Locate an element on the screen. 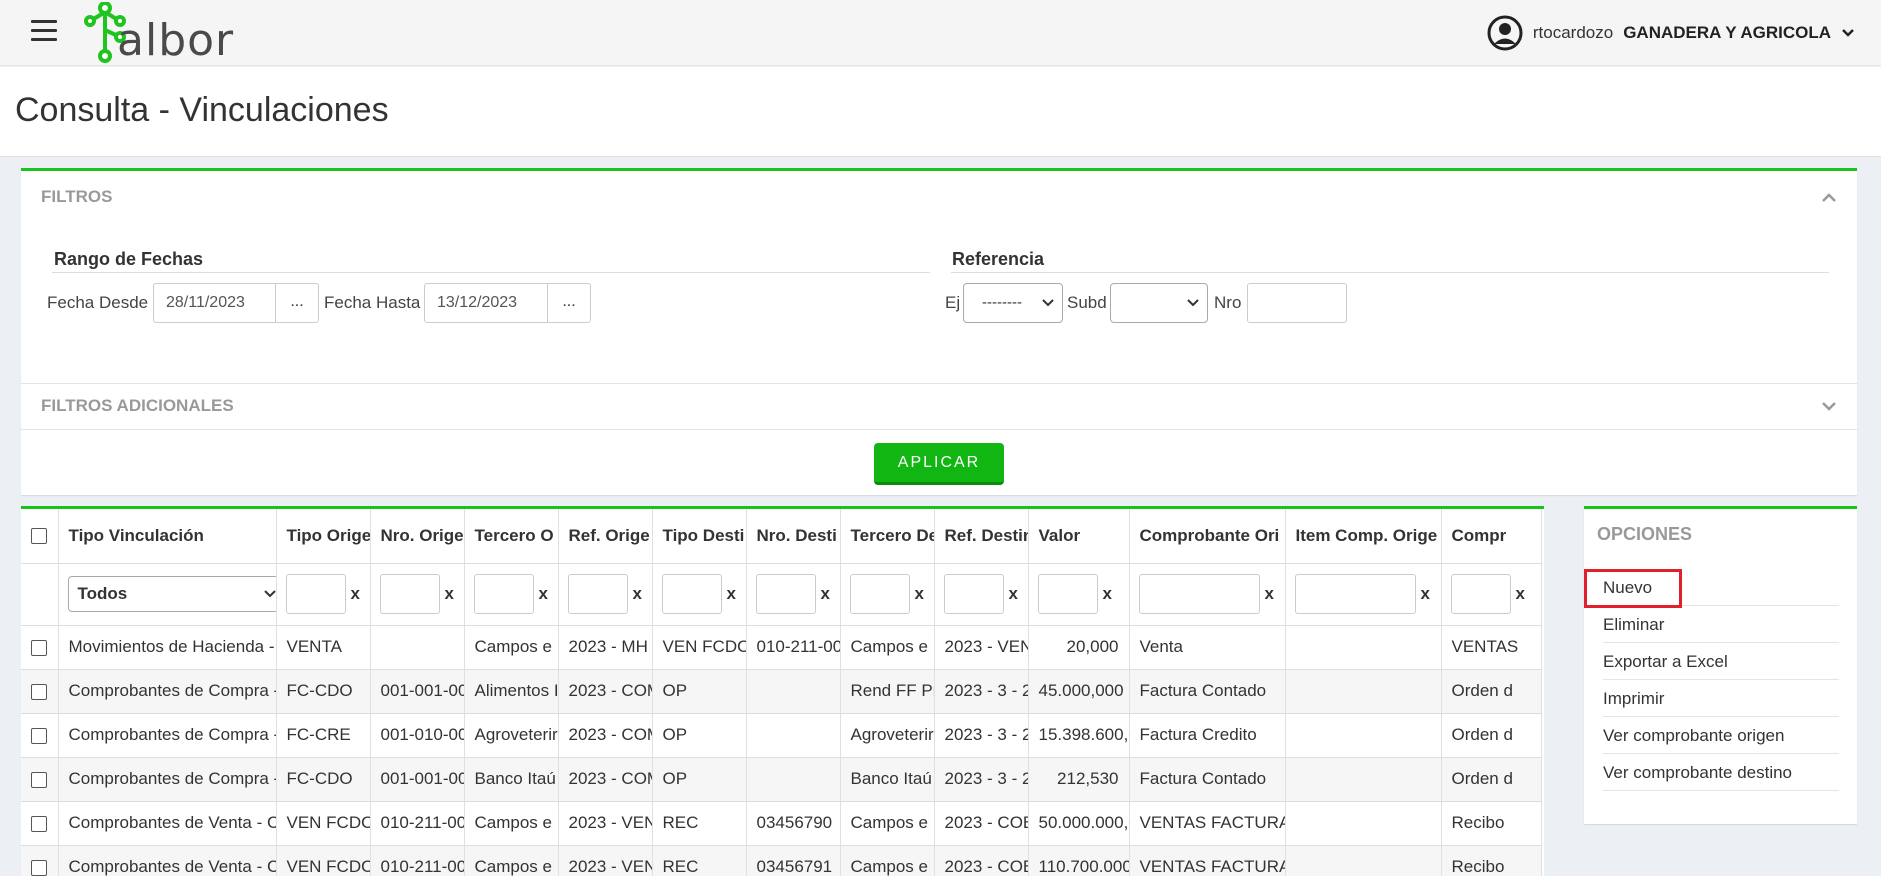  options-title: OPCIONES is located at coordinates (1645, 534).